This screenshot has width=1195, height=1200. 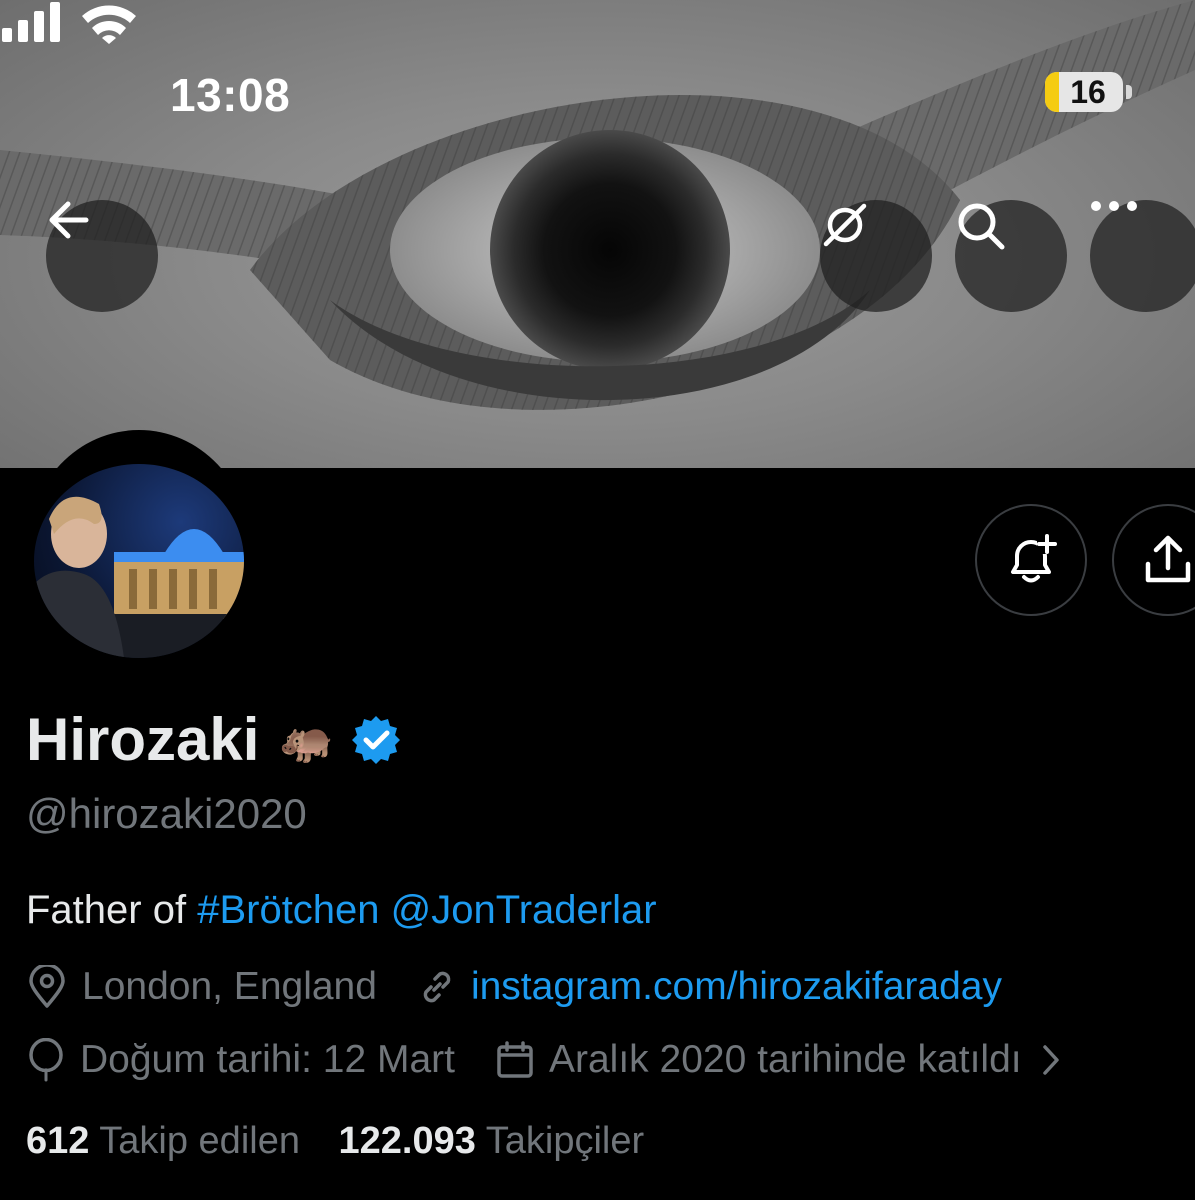 I want to click on battery-nub, so click(x=1129, y=92).